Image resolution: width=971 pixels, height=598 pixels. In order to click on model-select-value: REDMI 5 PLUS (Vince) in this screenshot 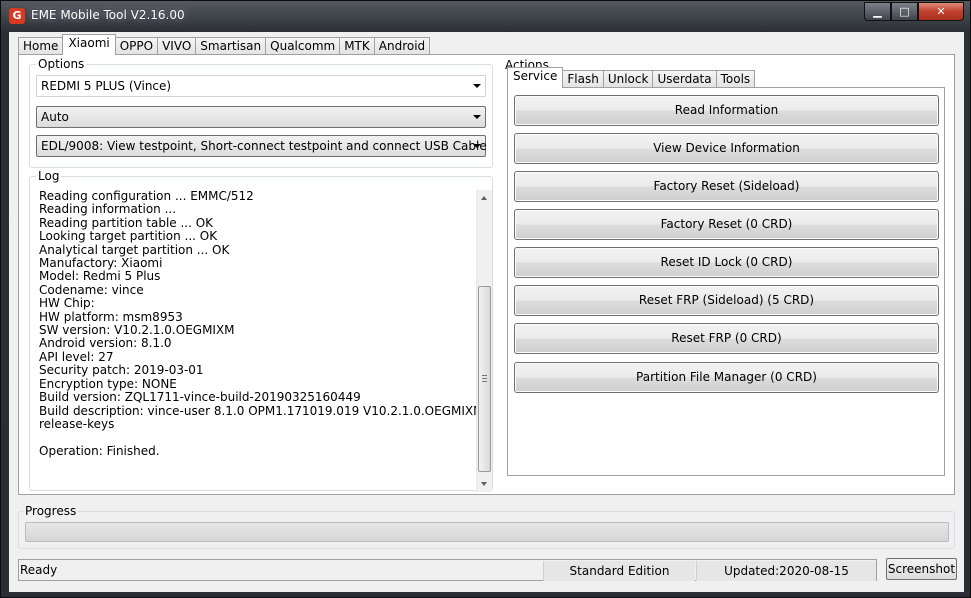, I will do `click(106, 86)`.